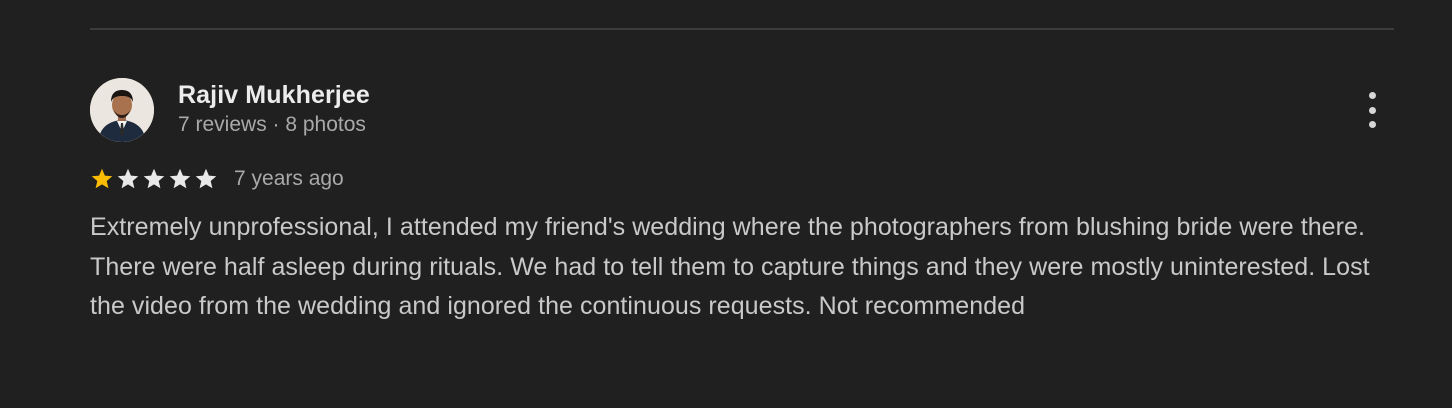 The height and width of the screenshot is (408, 1452). What do you see at coordinates (122, 110) in the screenshot?
I see `avatar` at bounding box center [122, 110].